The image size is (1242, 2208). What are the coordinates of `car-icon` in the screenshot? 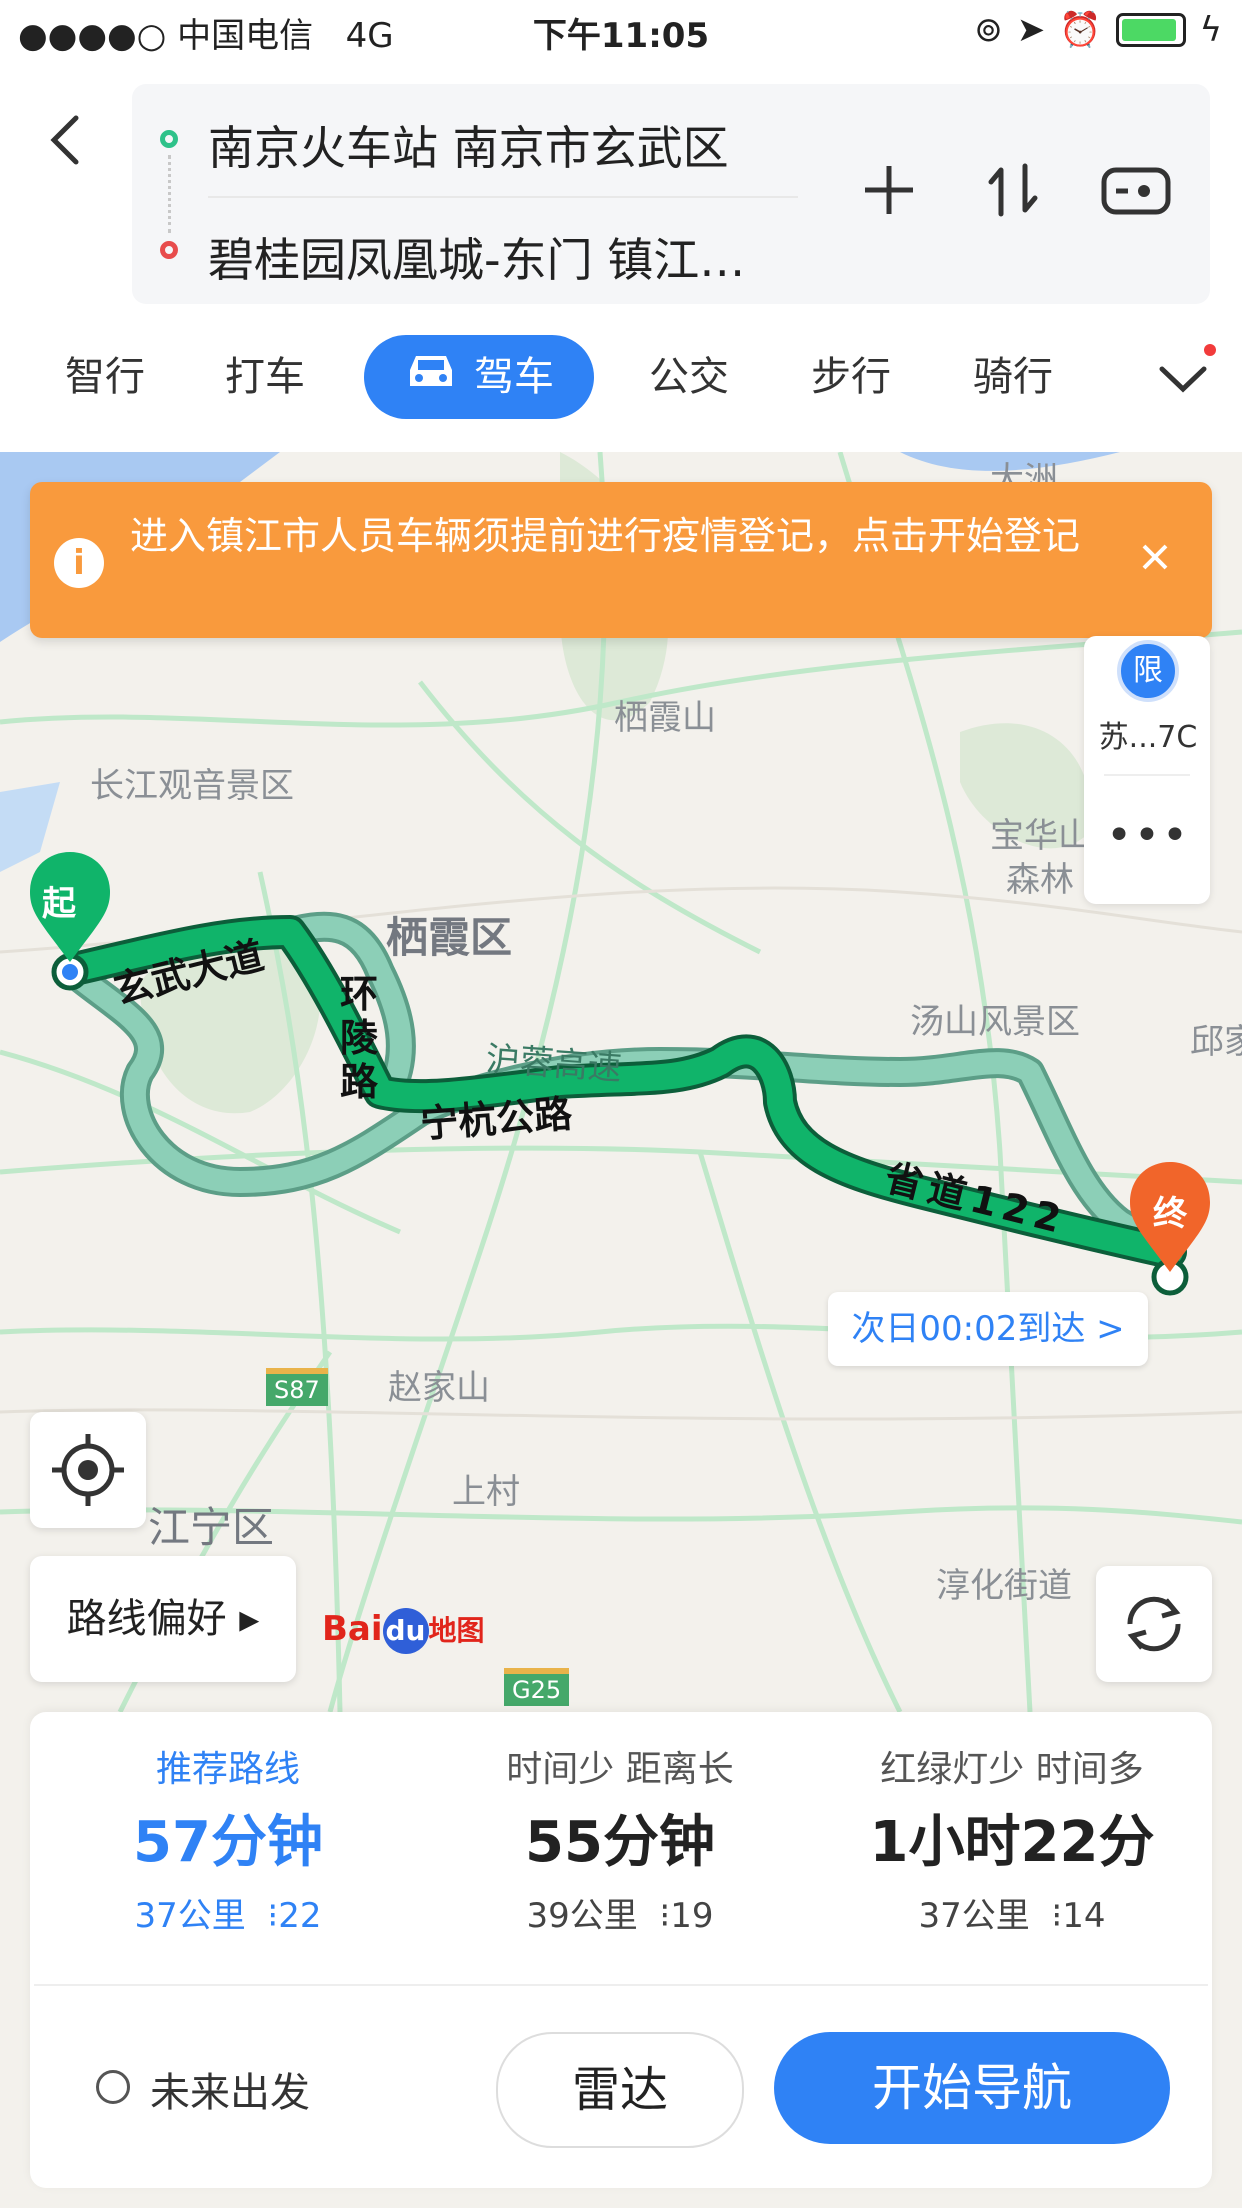 It's located at (431, 379).